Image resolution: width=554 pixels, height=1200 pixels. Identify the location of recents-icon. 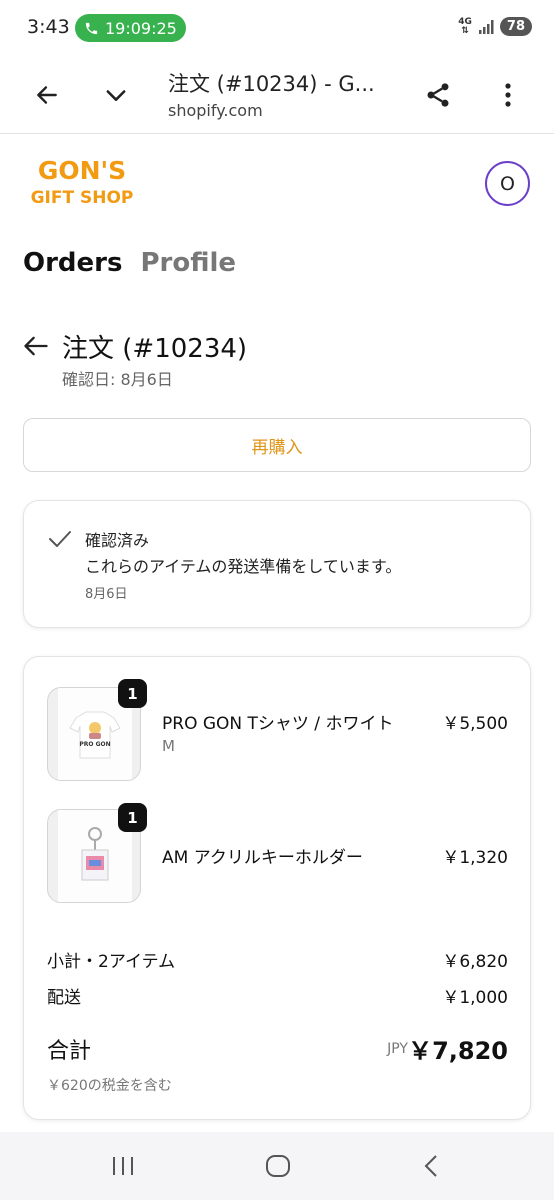
(123, 1166).